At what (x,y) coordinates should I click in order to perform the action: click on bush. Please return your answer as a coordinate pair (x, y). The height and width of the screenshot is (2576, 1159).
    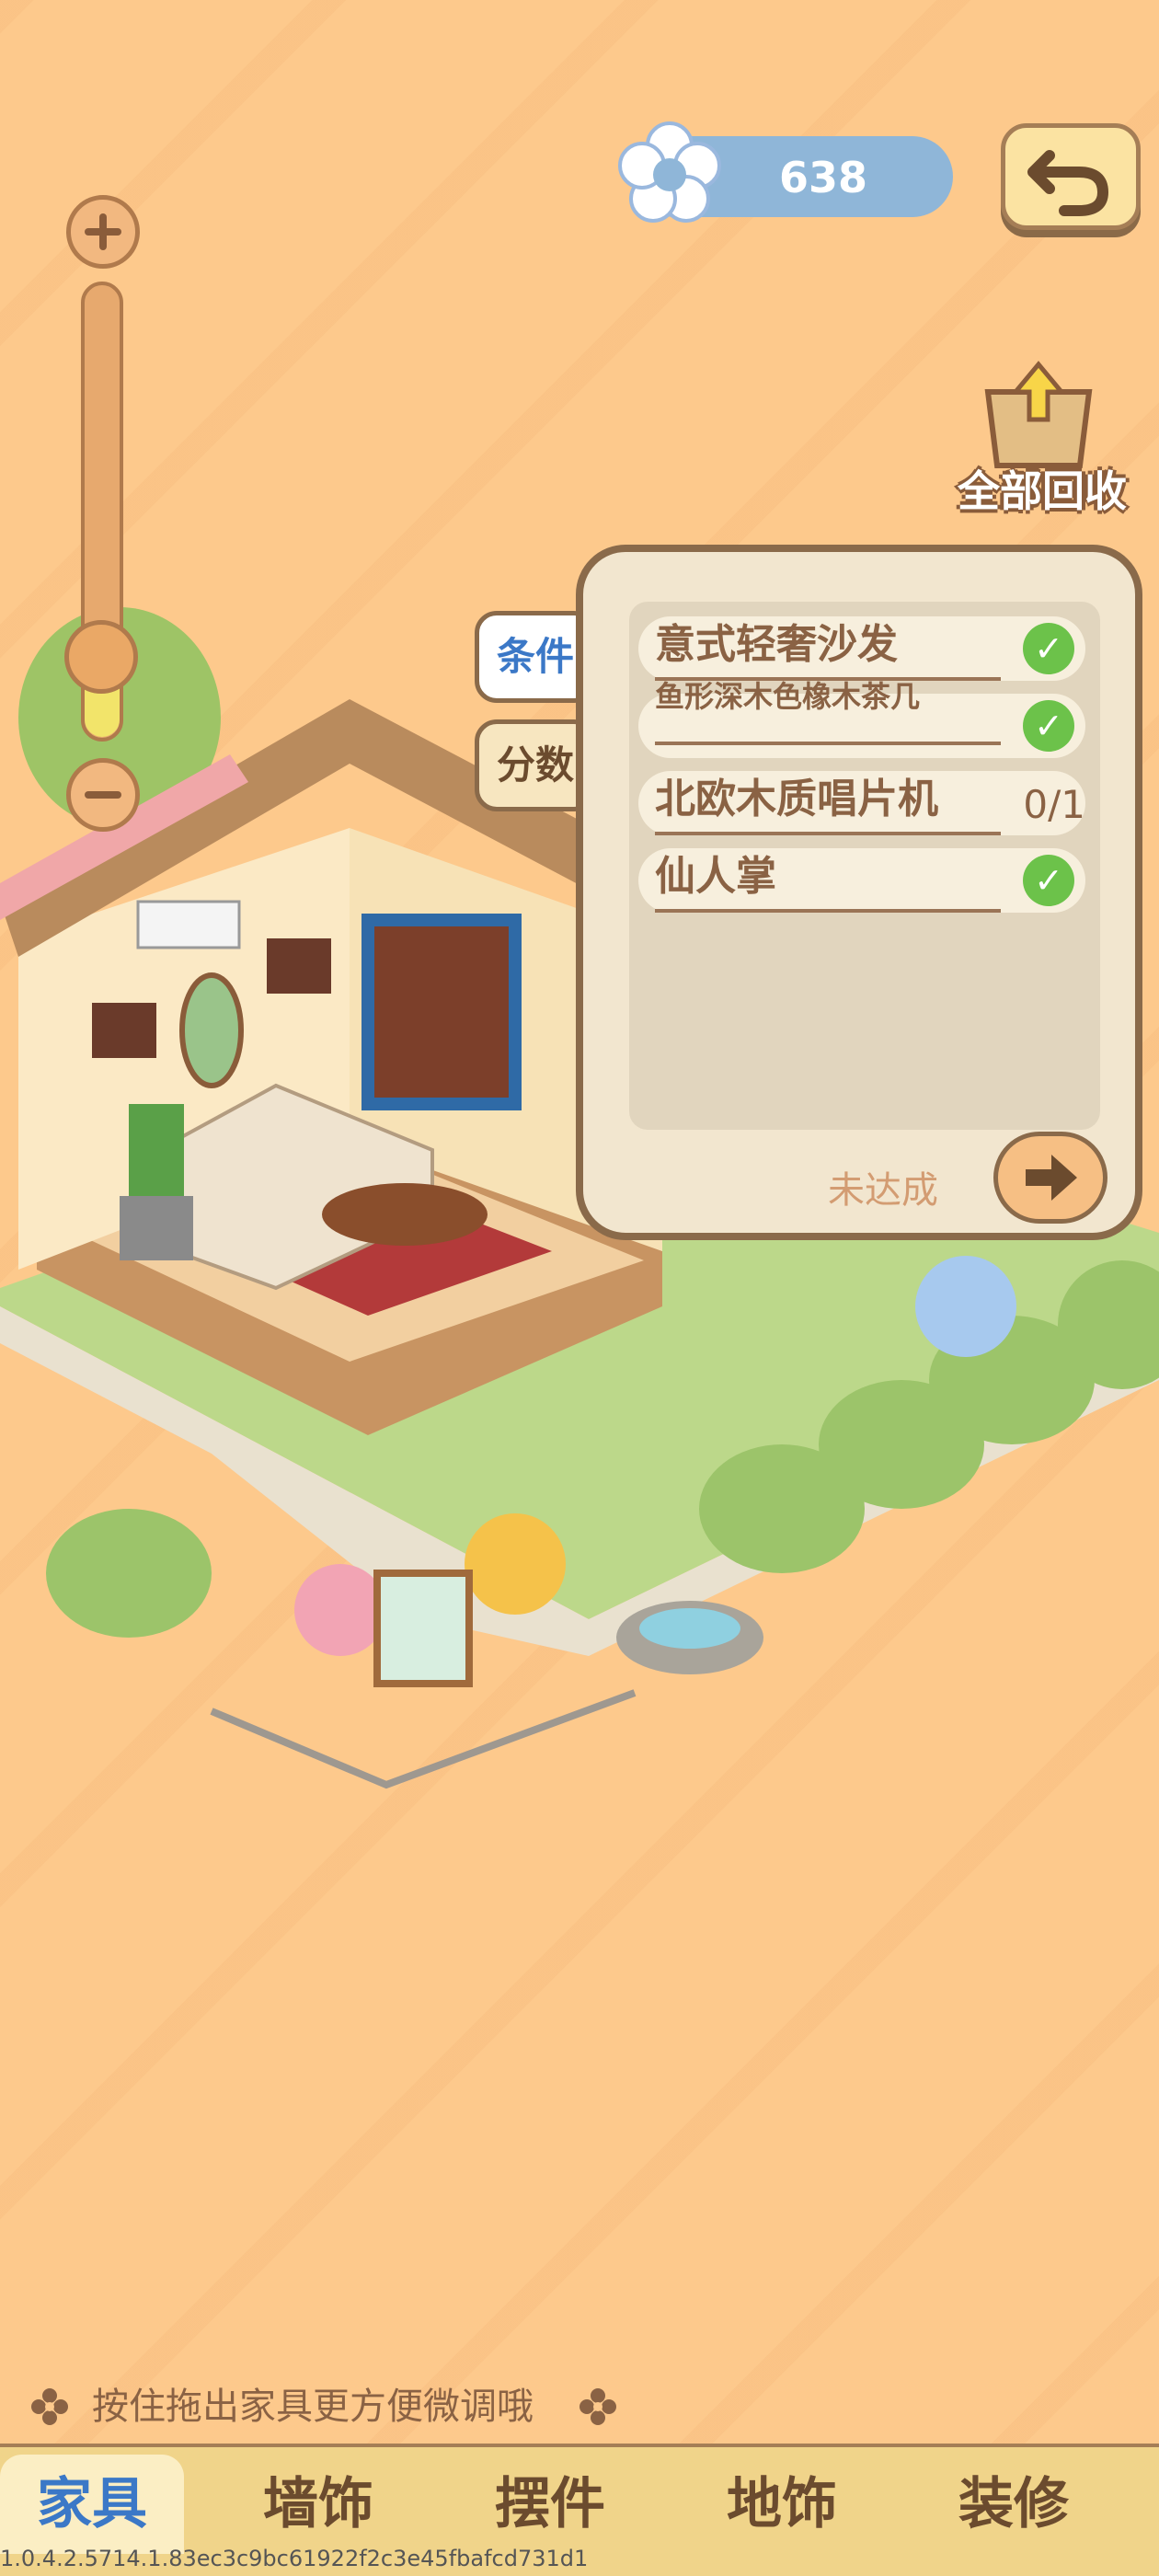
    Looking at the image, I should click on (129, 1573).